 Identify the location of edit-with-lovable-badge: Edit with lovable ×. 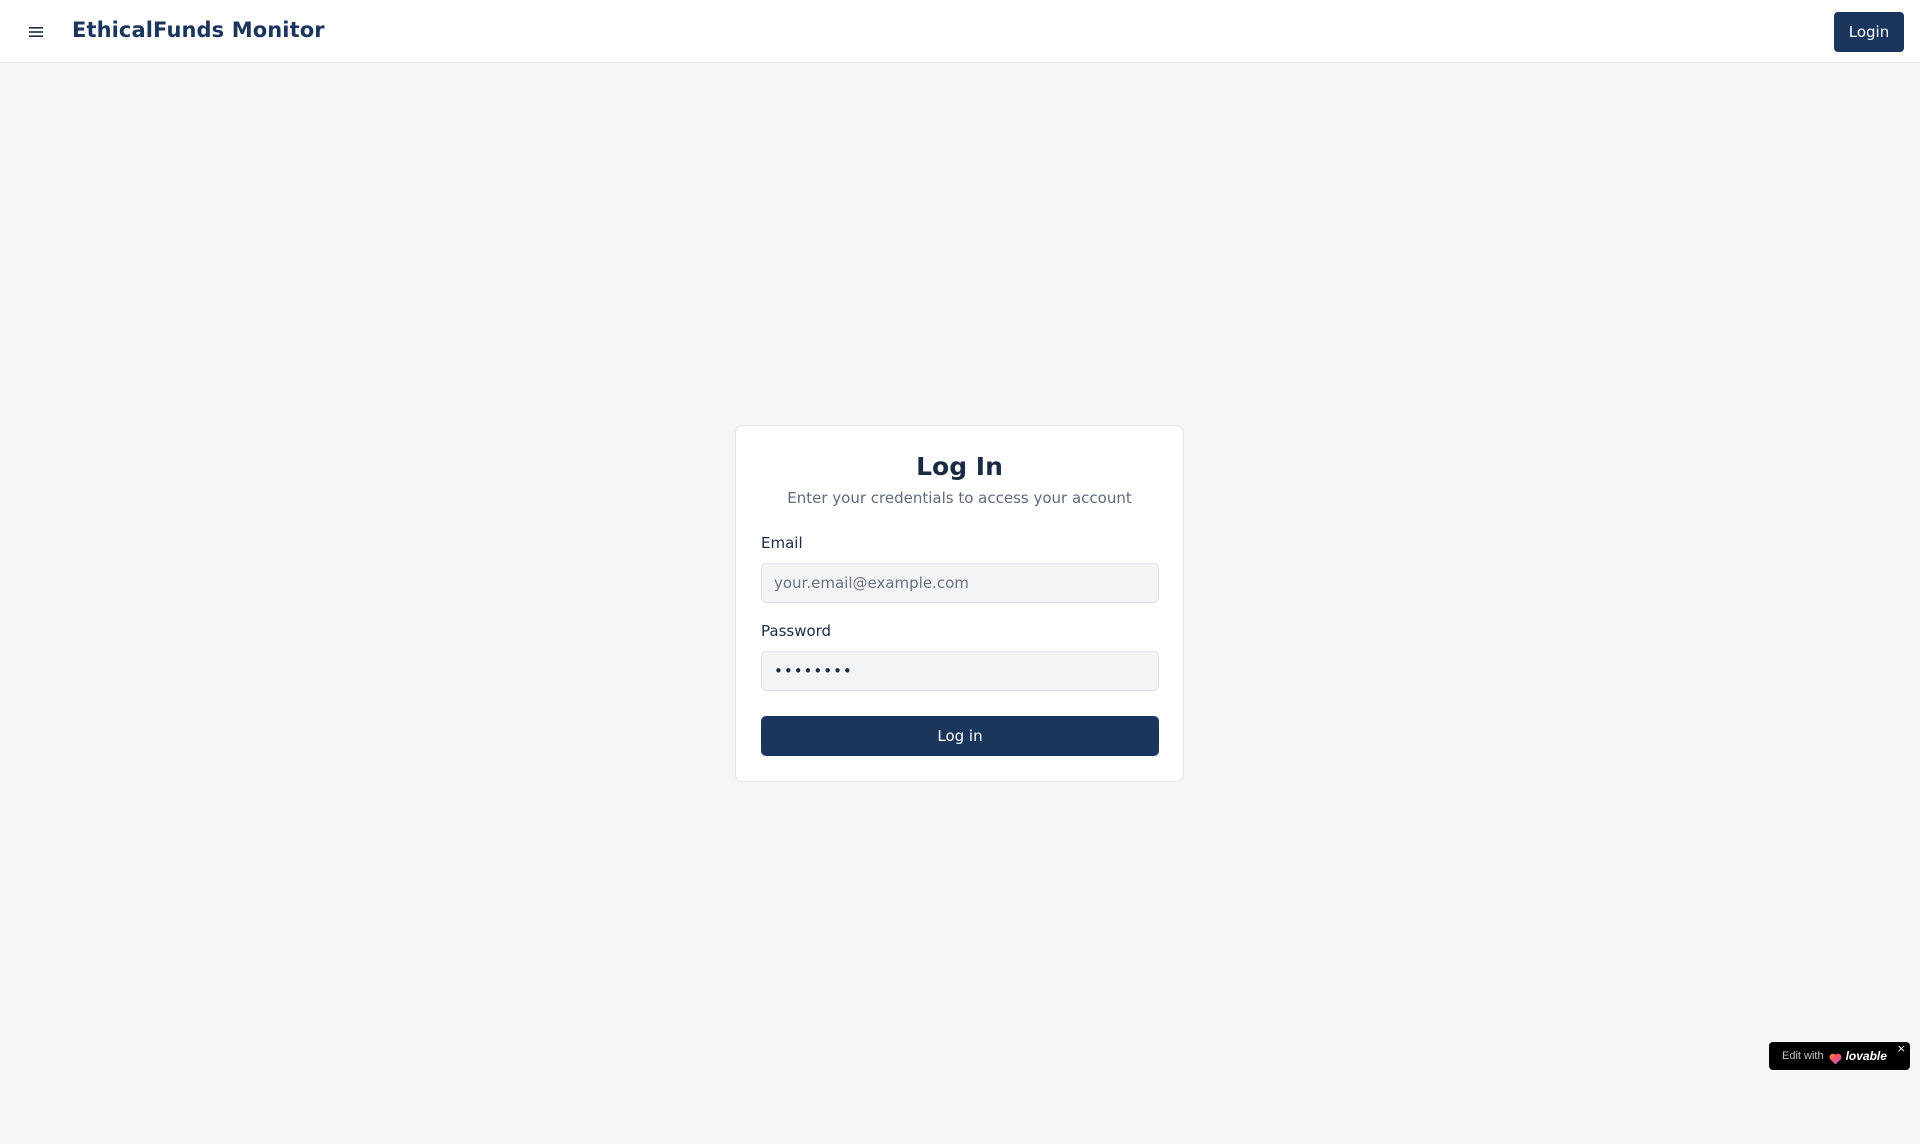
(1839, 1056).